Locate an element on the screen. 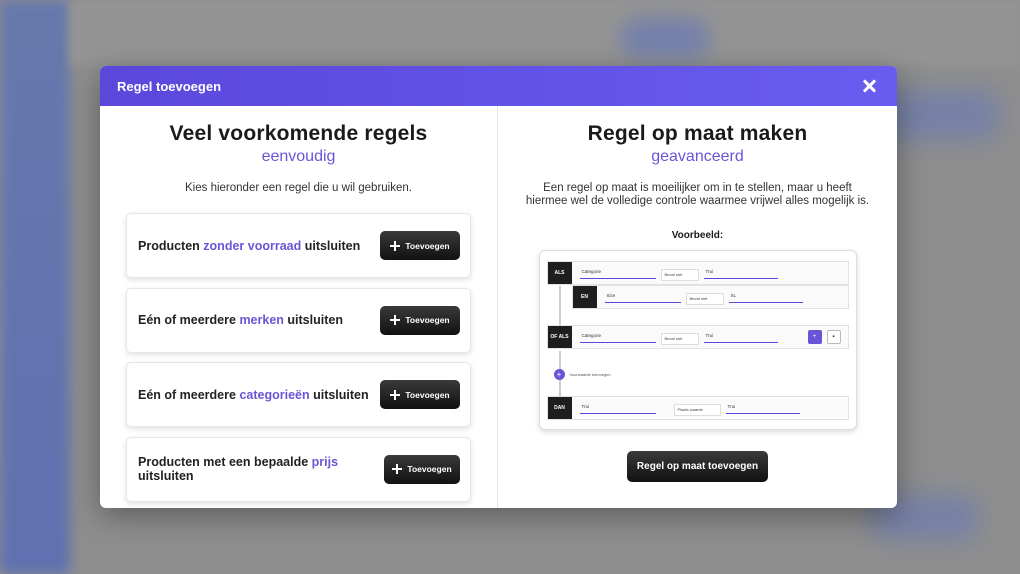  modal-title: Regel toevoegen is located at coordinates (169, 86).